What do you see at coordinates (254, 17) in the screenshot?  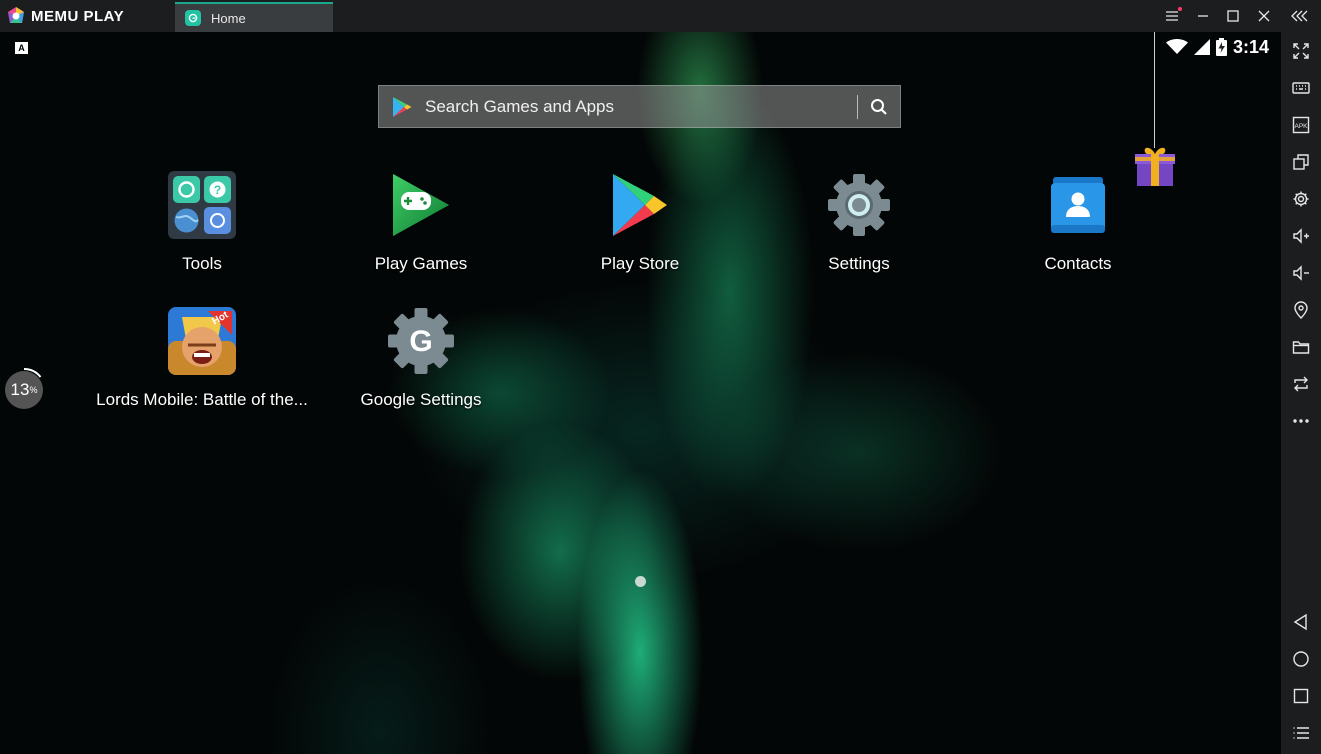 I see `tab-home: Home` at bounding box center [254, 17].